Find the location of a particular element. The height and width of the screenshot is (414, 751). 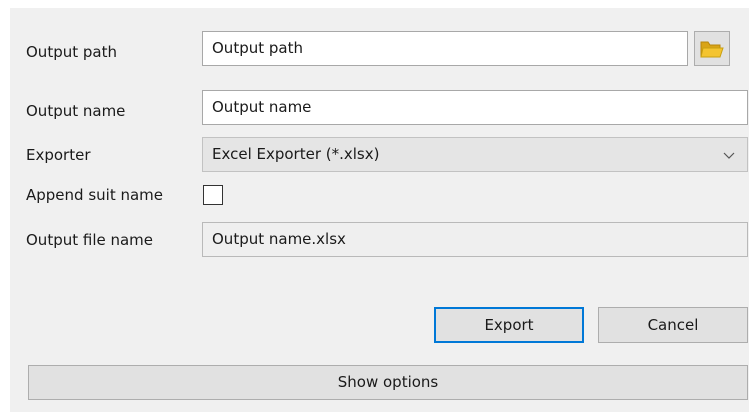

output-path-input: Output path is located at coordinates (445, 48).